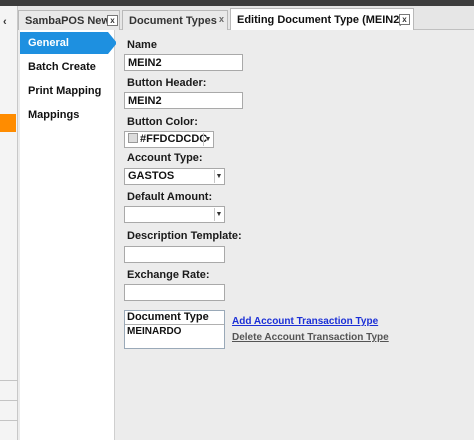 The height and width of the screenshot is (440, 474). What do you see at coordinates (183, 62) in the screenshot?
I see `name-field` at bounding box center [183, 62].